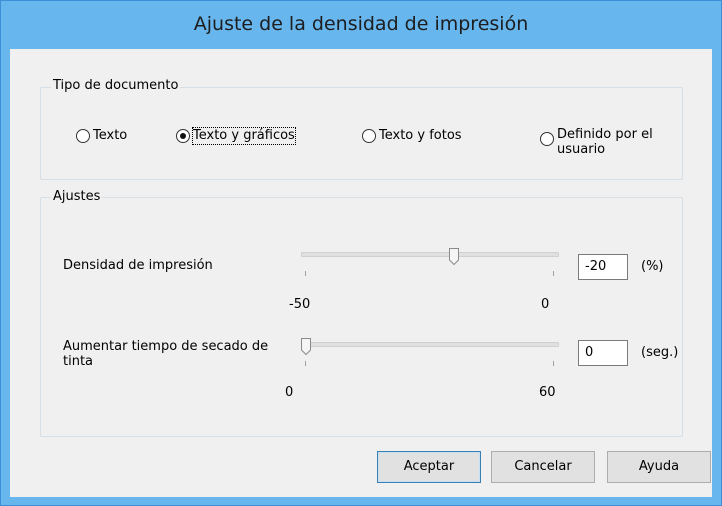 This screenshot has width=722, height=506. Describe the element at coordinates (430, 254) in the screenshot. I see `density-slider-track` at that location.